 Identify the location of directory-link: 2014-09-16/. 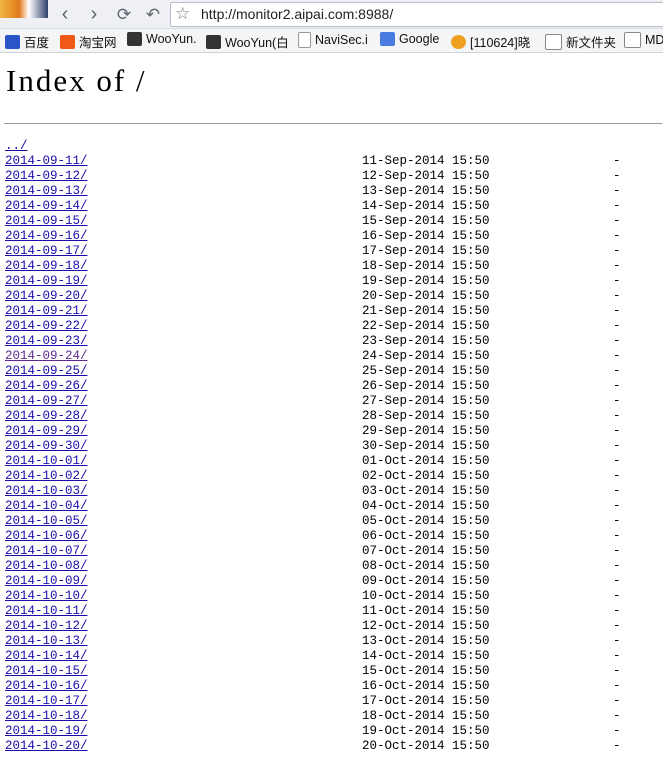
(46, 236).